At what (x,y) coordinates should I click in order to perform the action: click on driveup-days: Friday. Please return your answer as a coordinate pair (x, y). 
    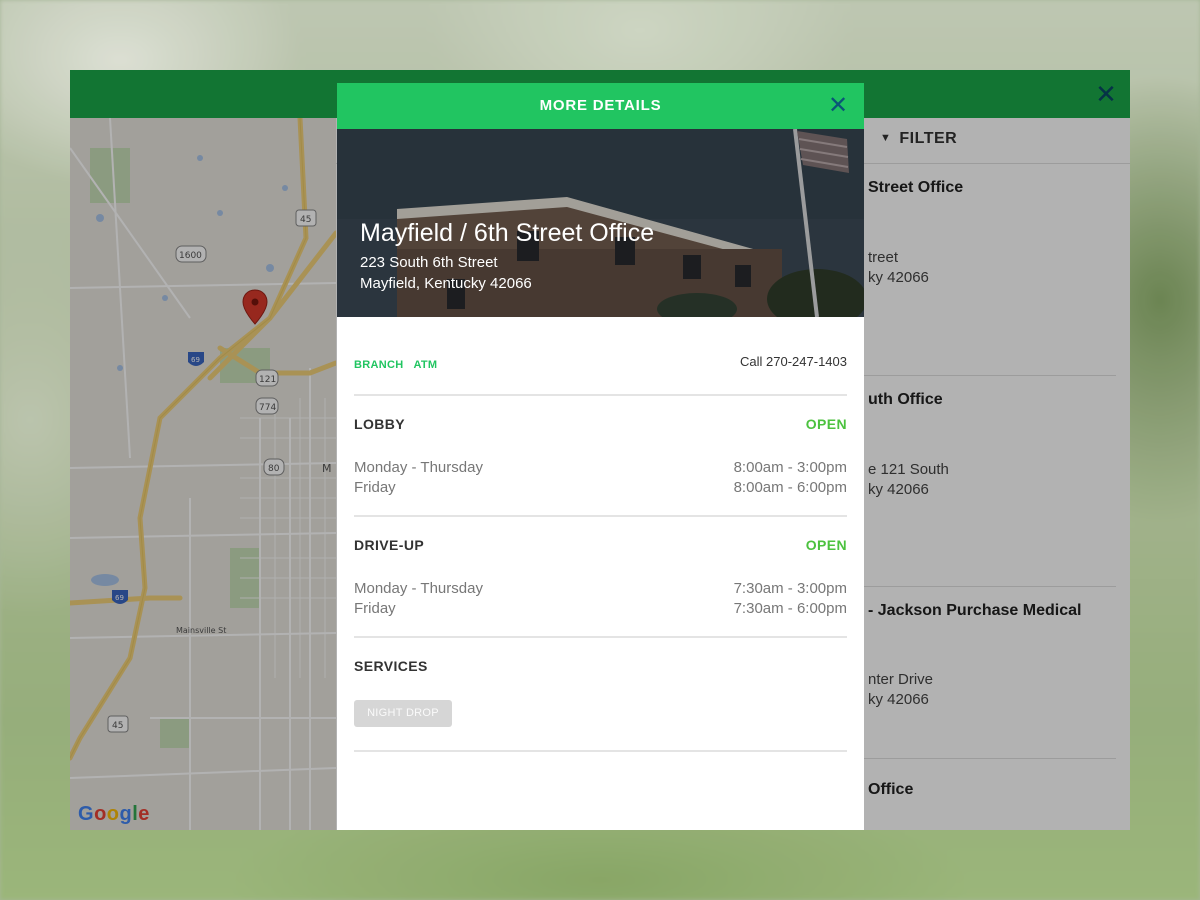
    Looking at the image, I should click on (375, 608).